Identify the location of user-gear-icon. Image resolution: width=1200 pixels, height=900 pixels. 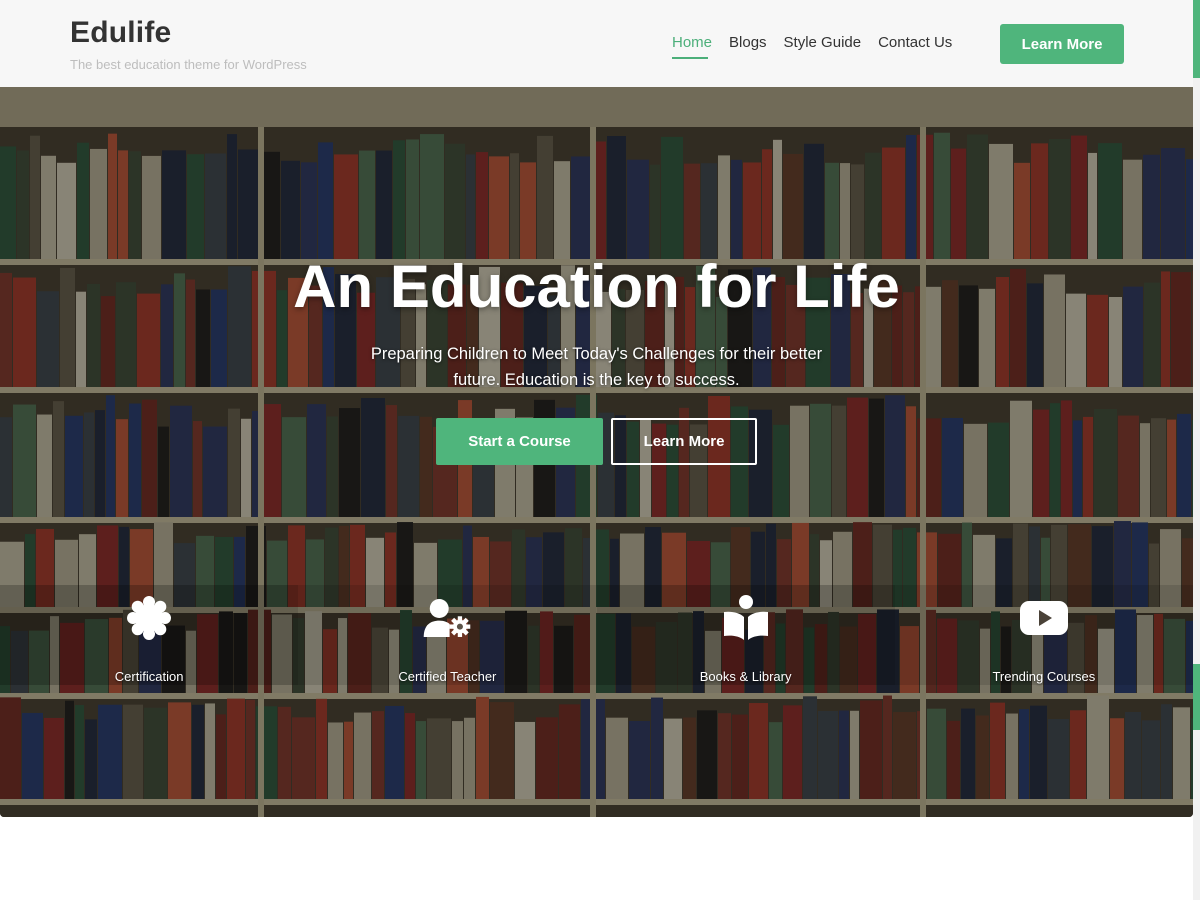
(447, 618).